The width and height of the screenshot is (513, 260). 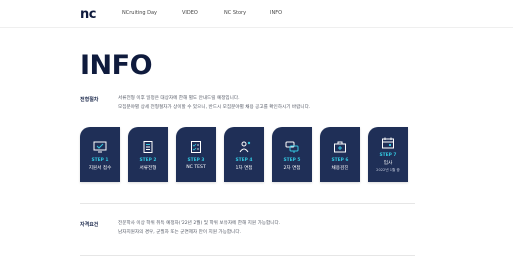 What do you see at coordinates (388, 143) in the screenshot?
I see `calendar-icon` at bounding box center [388, 143].